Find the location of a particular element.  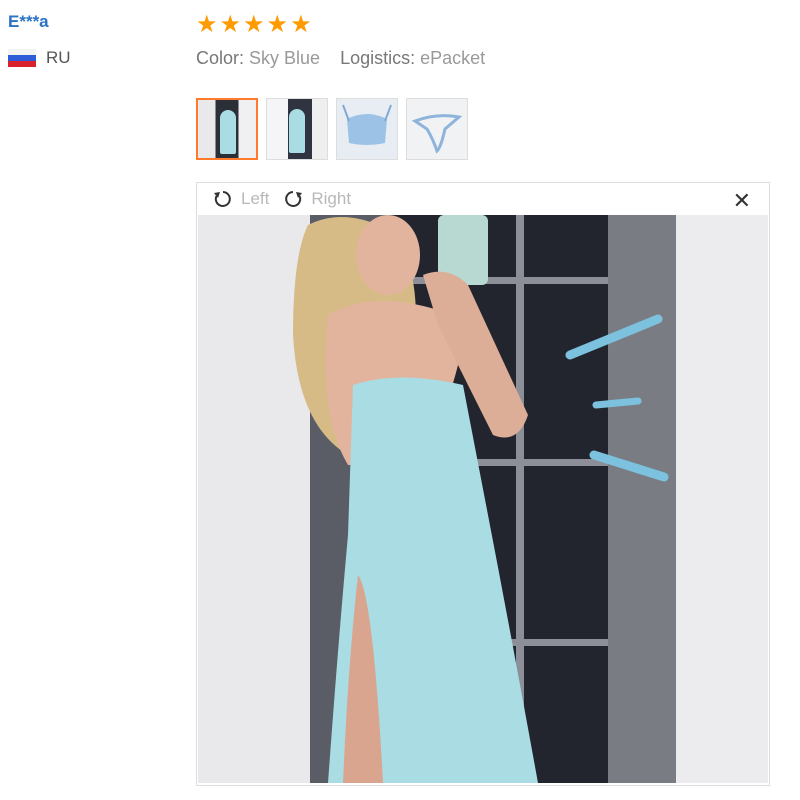

reviewer-name: E***a is located at coordinates (28, 21).